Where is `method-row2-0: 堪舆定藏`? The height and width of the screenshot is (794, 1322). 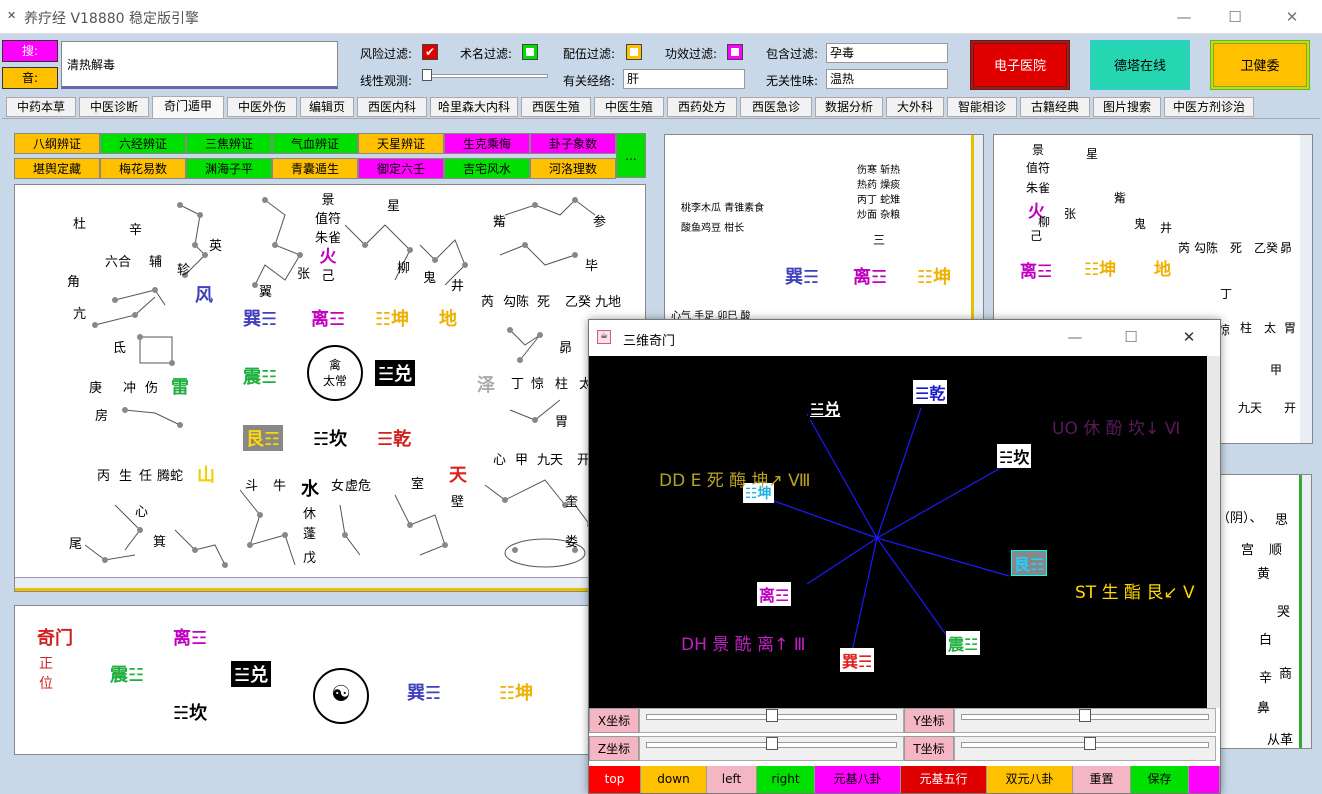 method-row2-0: 堪舆定藏 is located at coordinates (57, 168).